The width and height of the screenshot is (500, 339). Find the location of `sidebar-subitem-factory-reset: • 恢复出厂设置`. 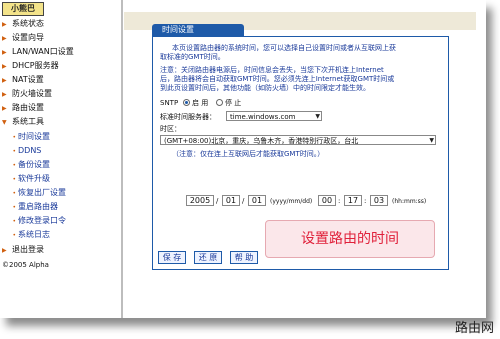

sidebar-subitem-factory-reset: • 恢复出厂设置 is located at coordinates (34, 193).